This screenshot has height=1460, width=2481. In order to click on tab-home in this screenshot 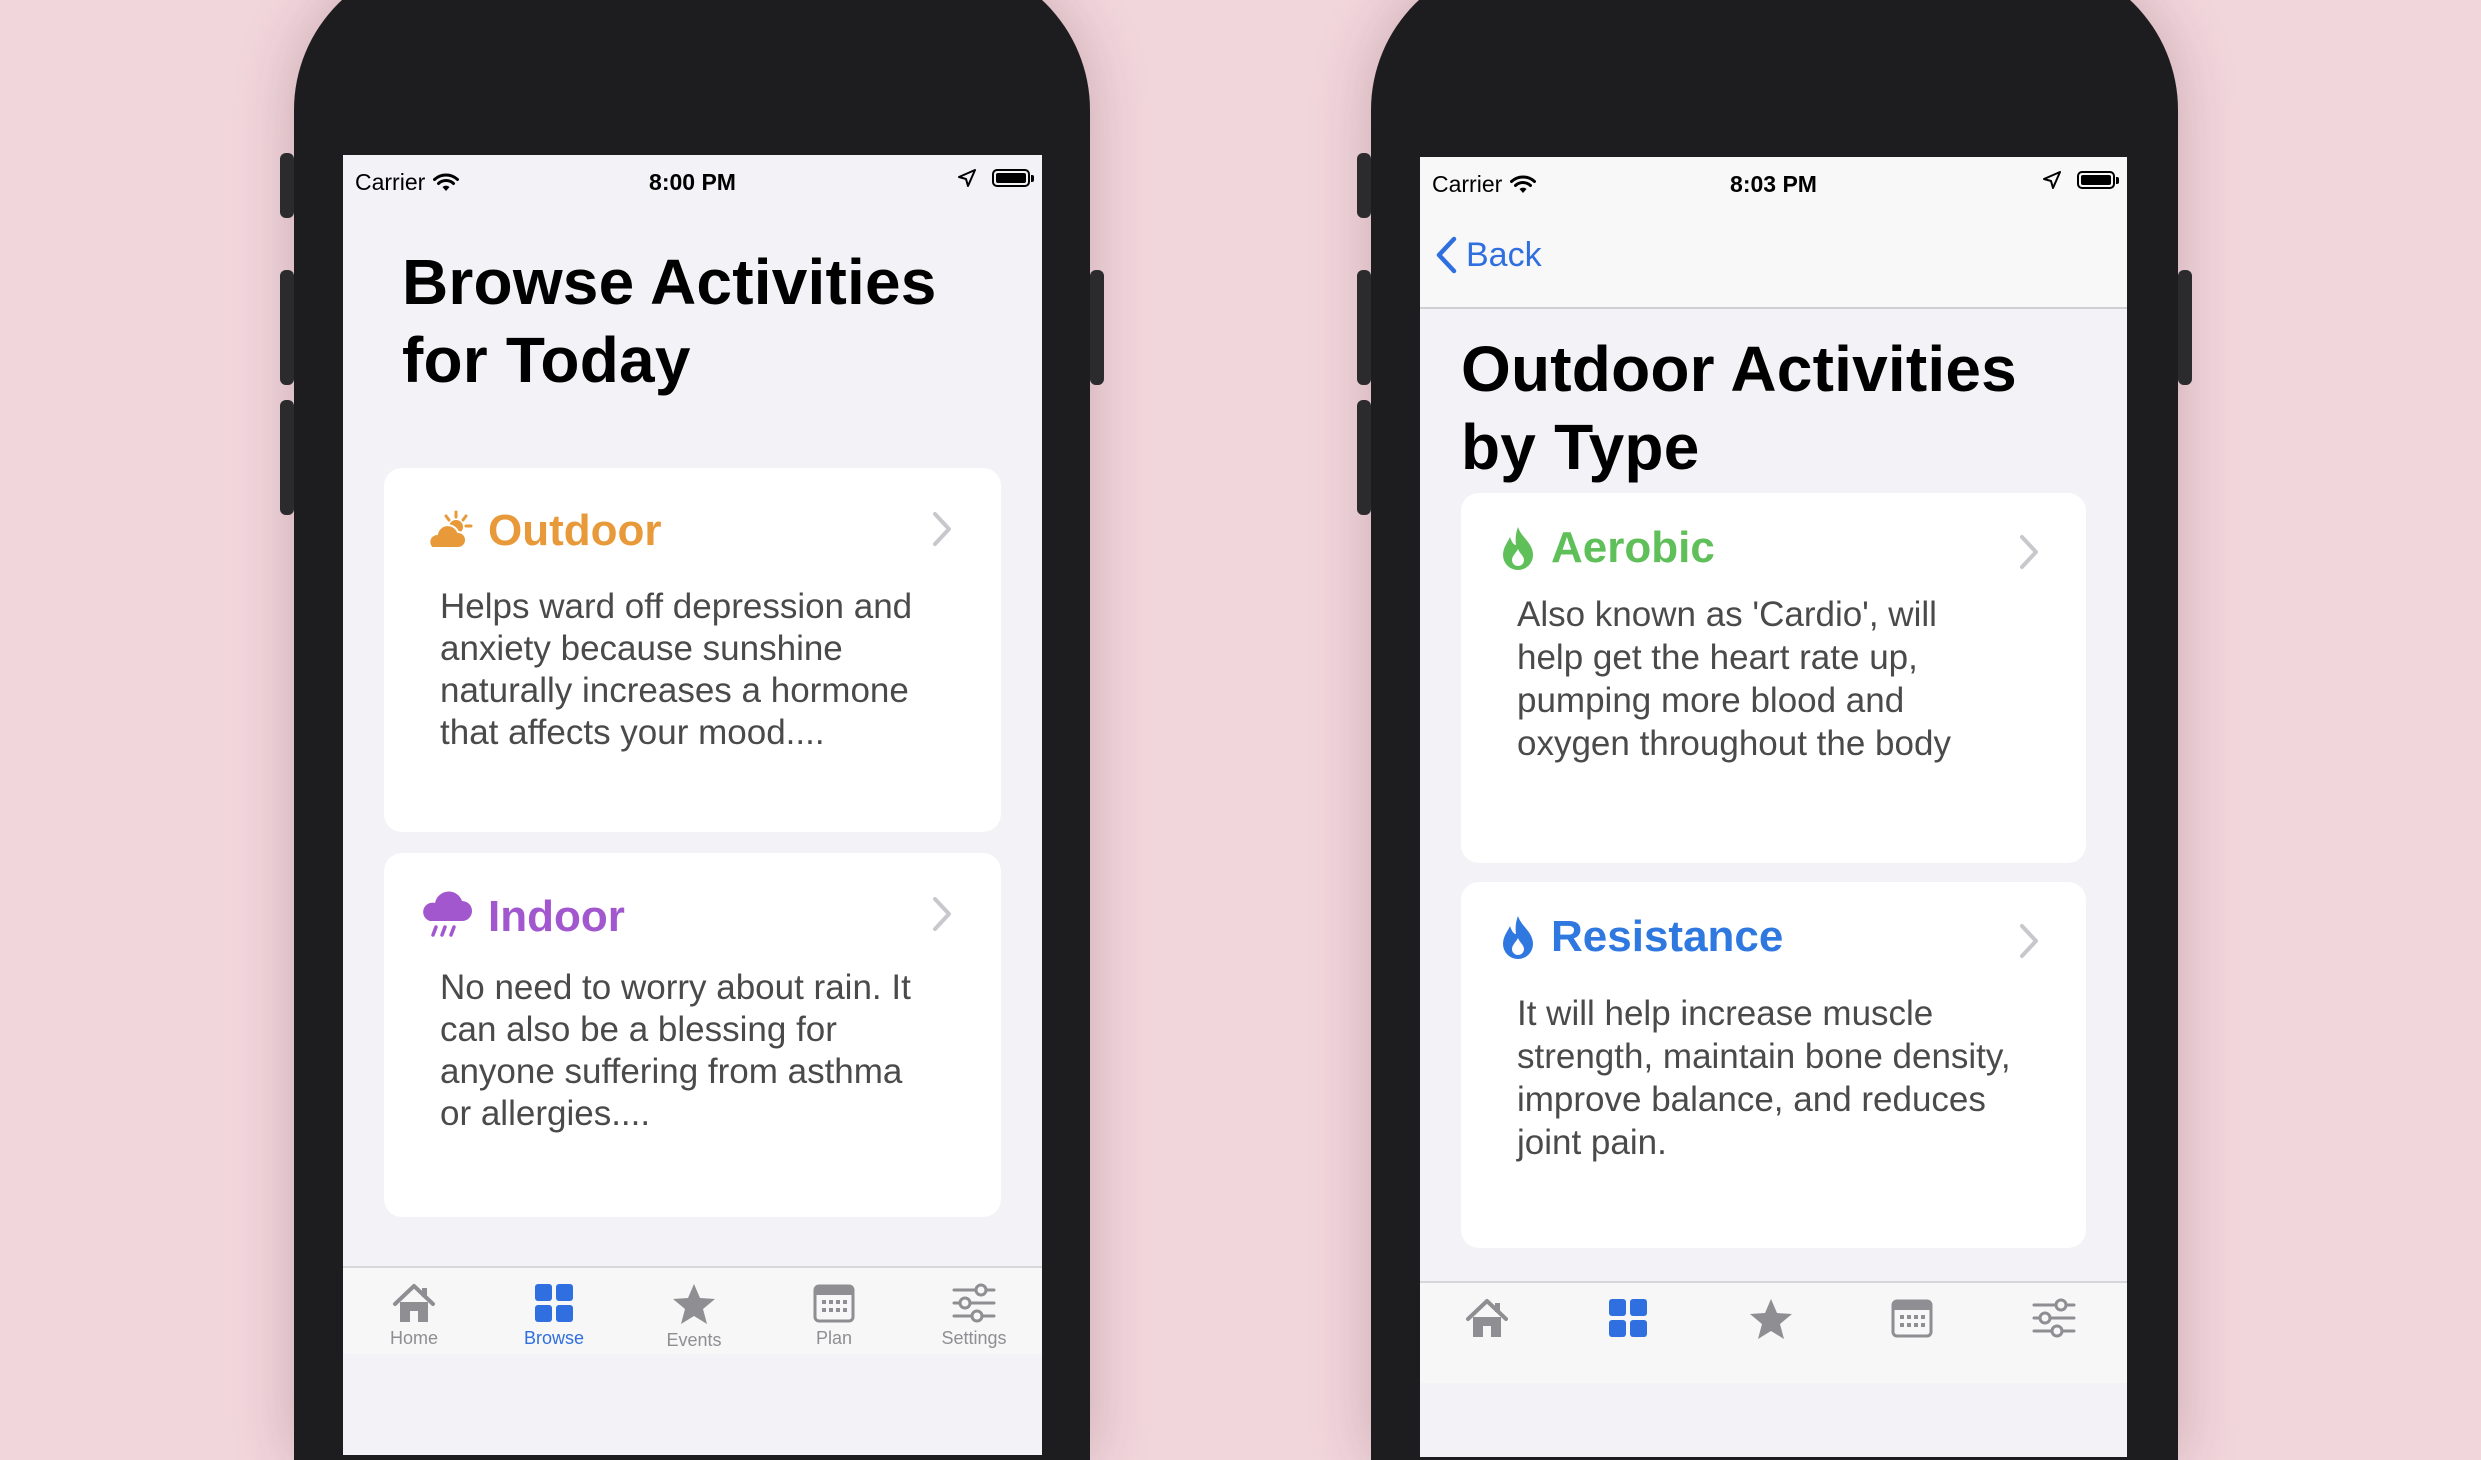, I will do `click(1487, 1320)`.